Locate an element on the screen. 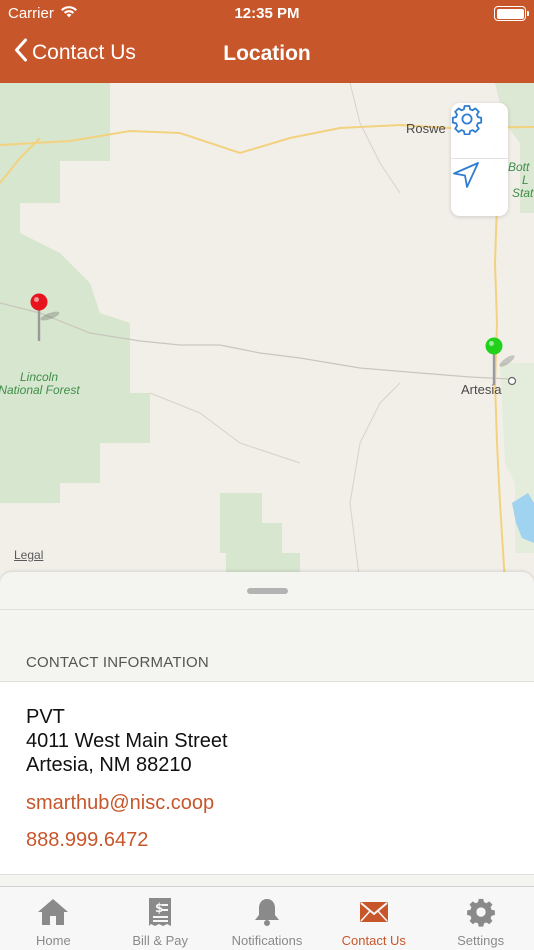 This screenshot has width=534, height=950. back-button-label: Contact Us is located at coordinates (84, 52).